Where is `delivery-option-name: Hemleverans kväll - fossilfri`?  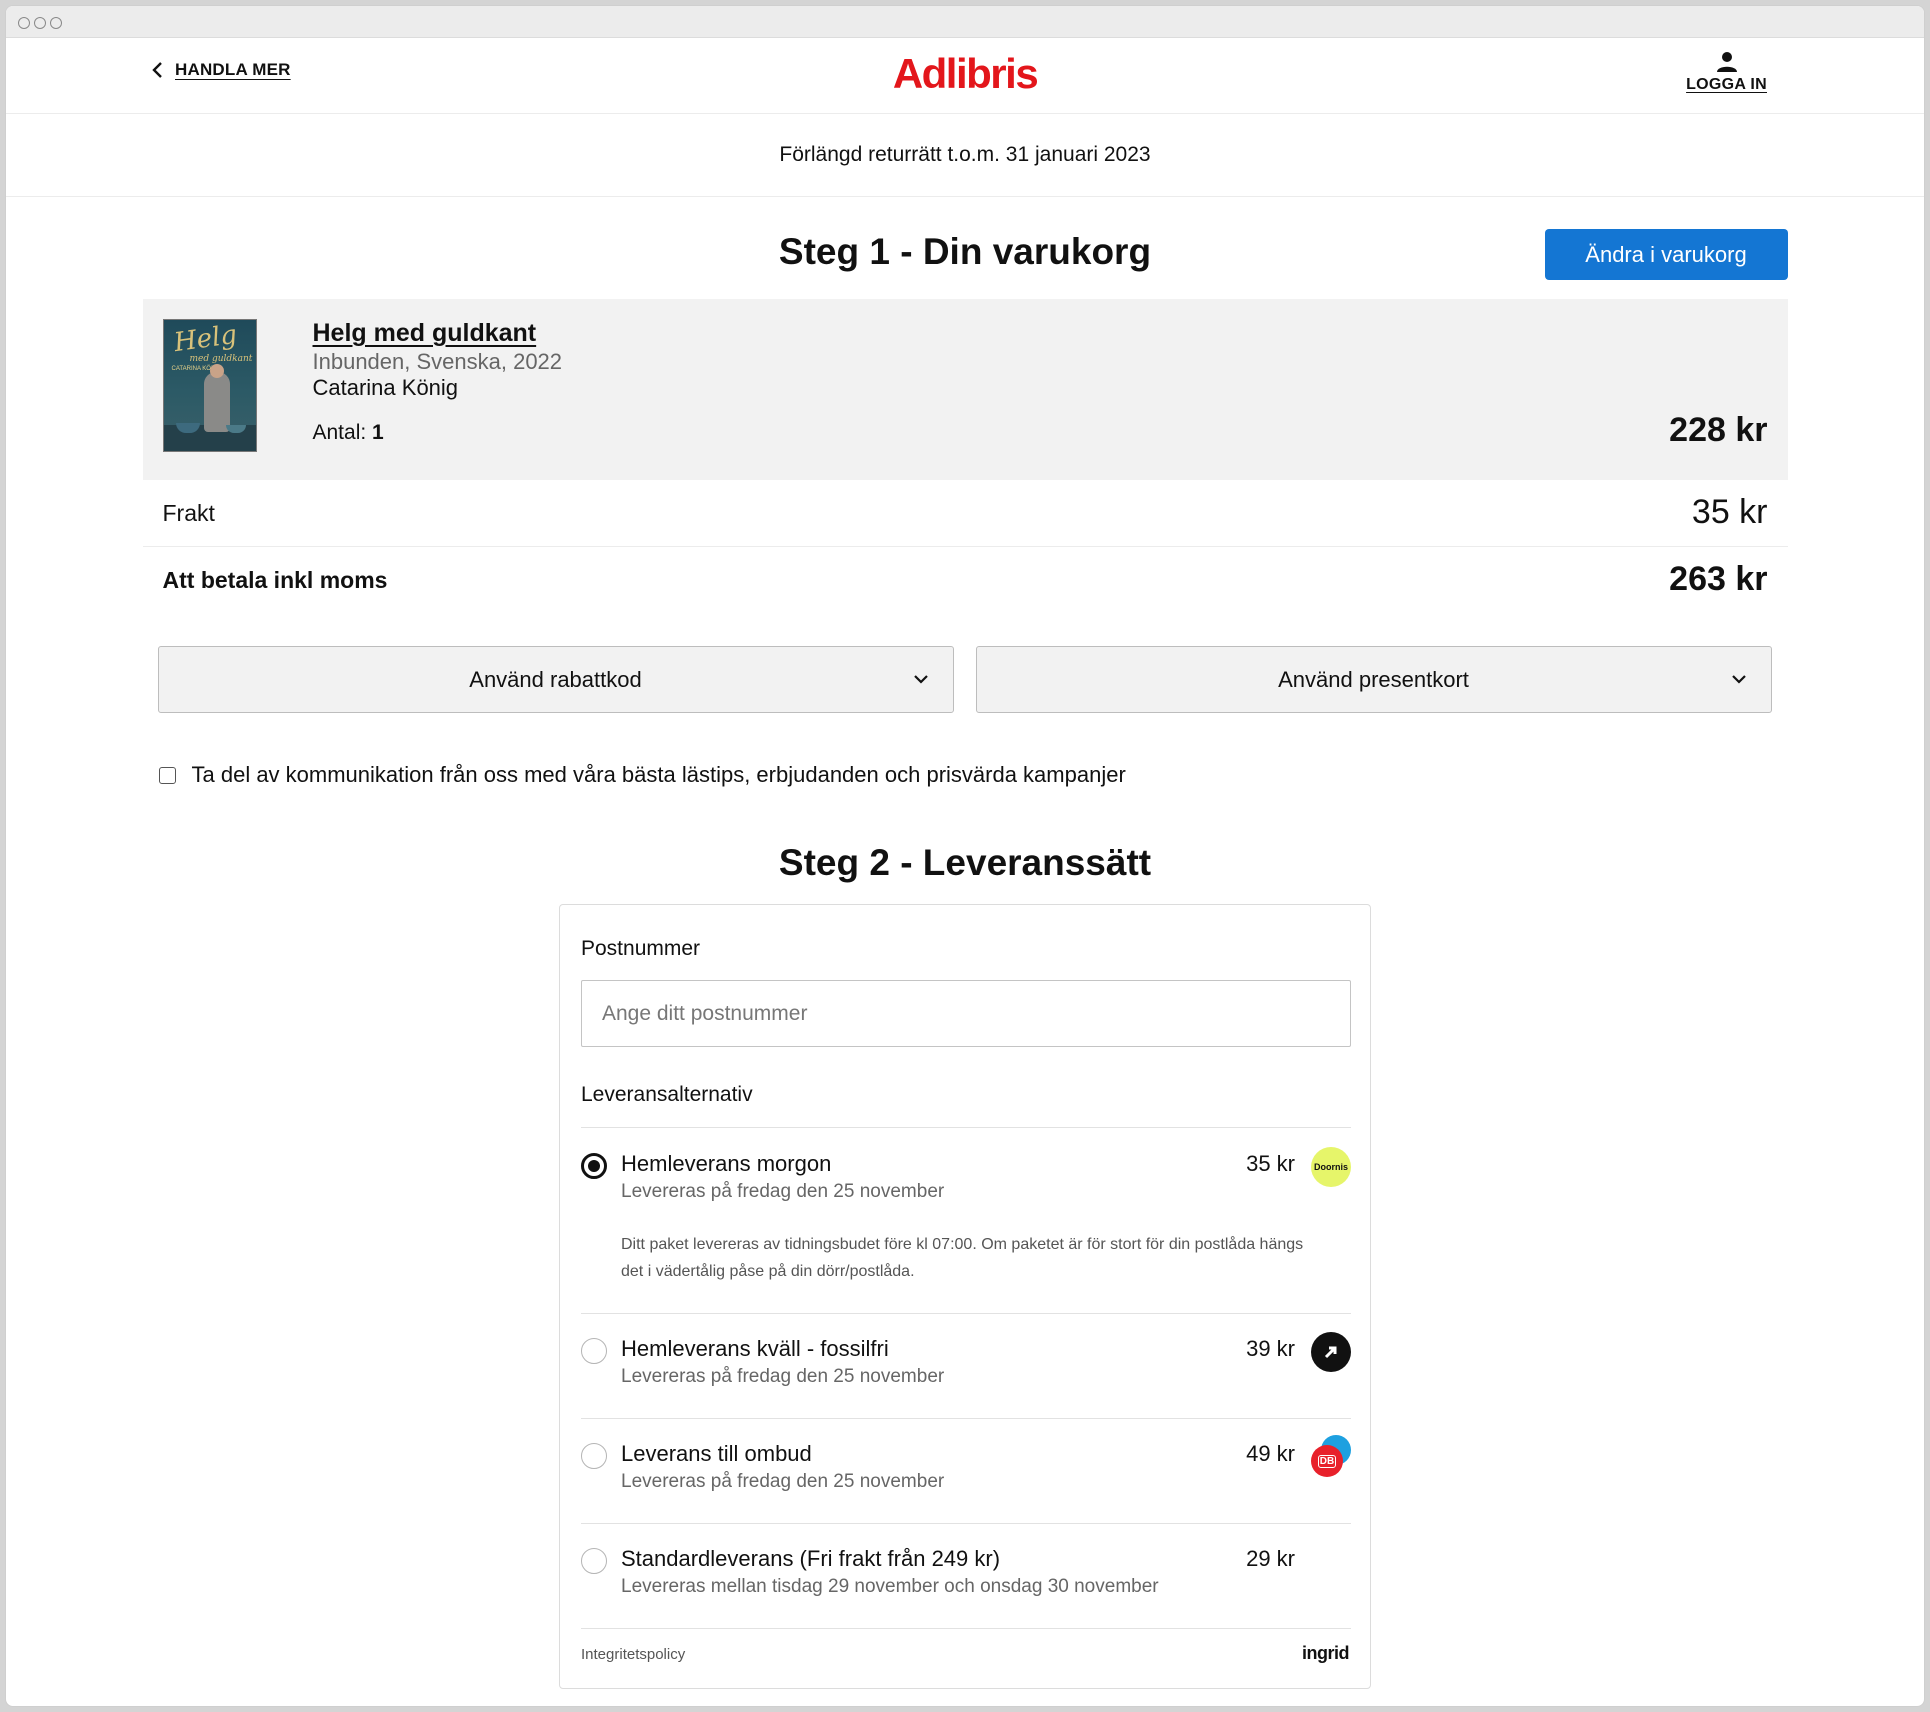
delivery-option-name: Hemleverans kväll - fossilfri is located at coordinates (755, 1348).